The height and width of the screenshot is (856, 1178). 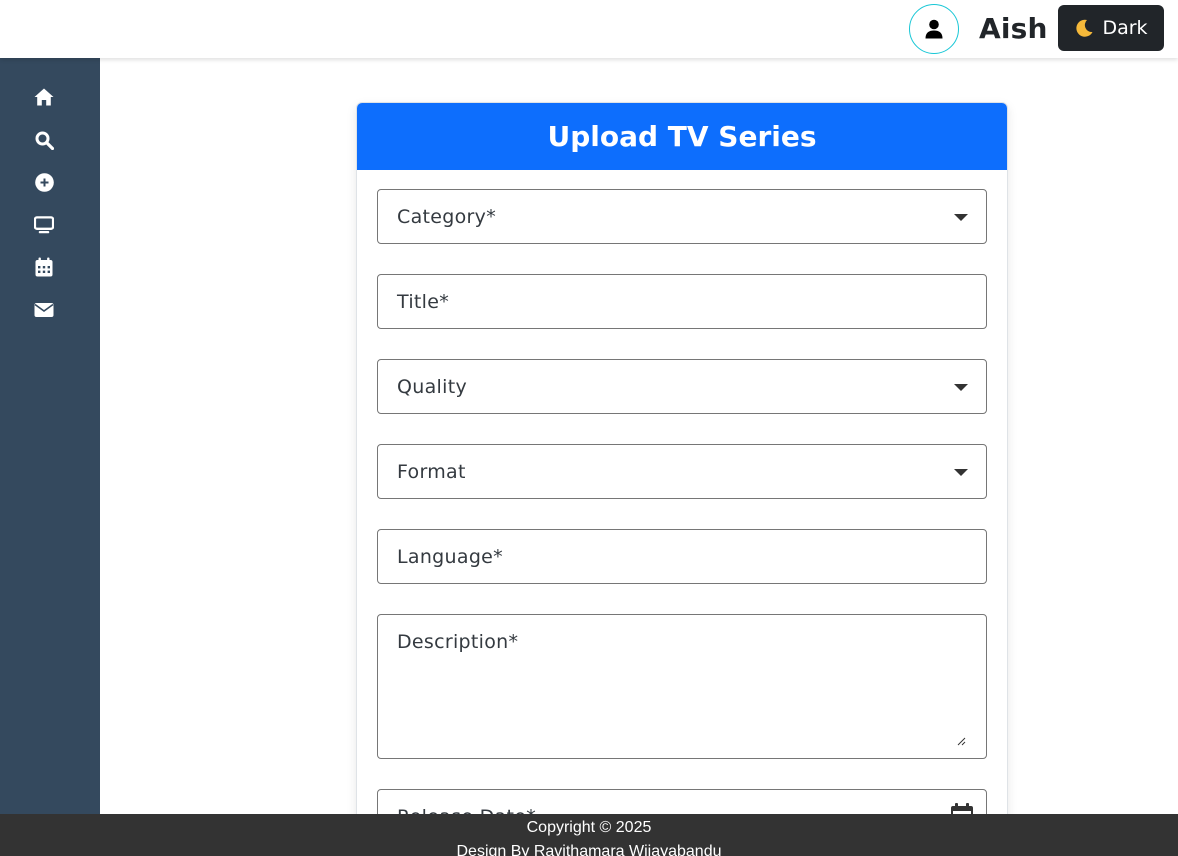 What do you see at coordinates (423, 302) in the screenshot?
I see `title-label: Title*` at bounding box center [423, 302].